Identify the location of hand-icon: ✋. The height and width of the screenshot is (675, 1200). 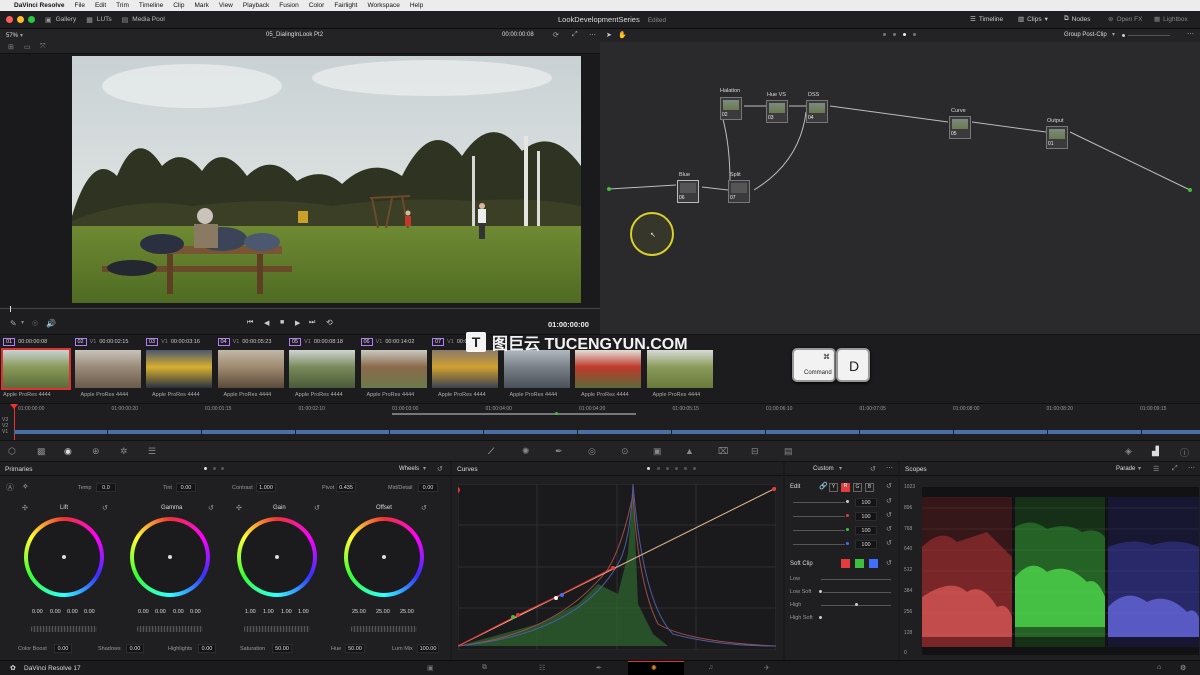
(622, 35).